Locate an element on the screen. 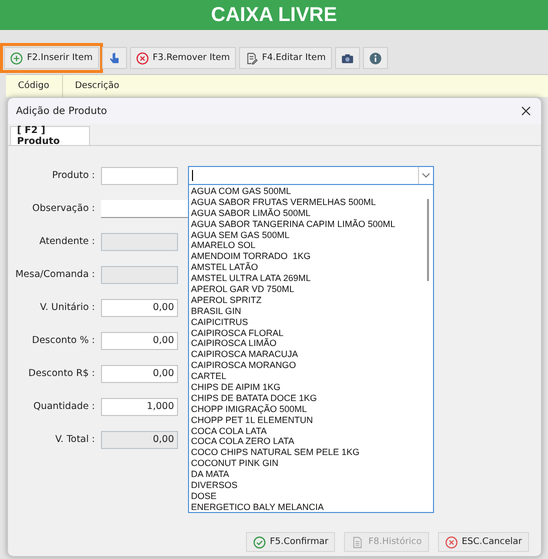 The height and width of the screenshot is (559, 548). camera-icon is located at coordinates (347, 58).